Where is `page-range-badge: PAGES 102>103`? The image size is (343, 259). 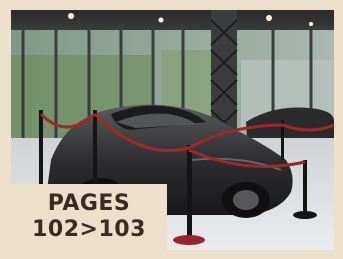 page-range-badge: PAGES 102>103 is located at coordinates (89, 217).